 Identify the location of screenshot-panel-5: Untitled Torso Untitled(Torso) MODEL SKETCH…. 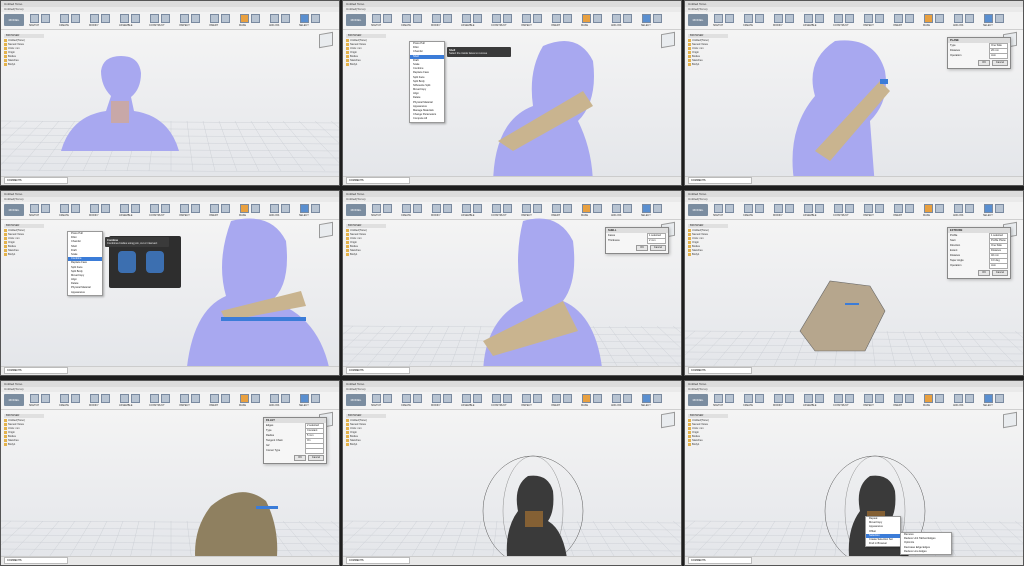
(512, 283).